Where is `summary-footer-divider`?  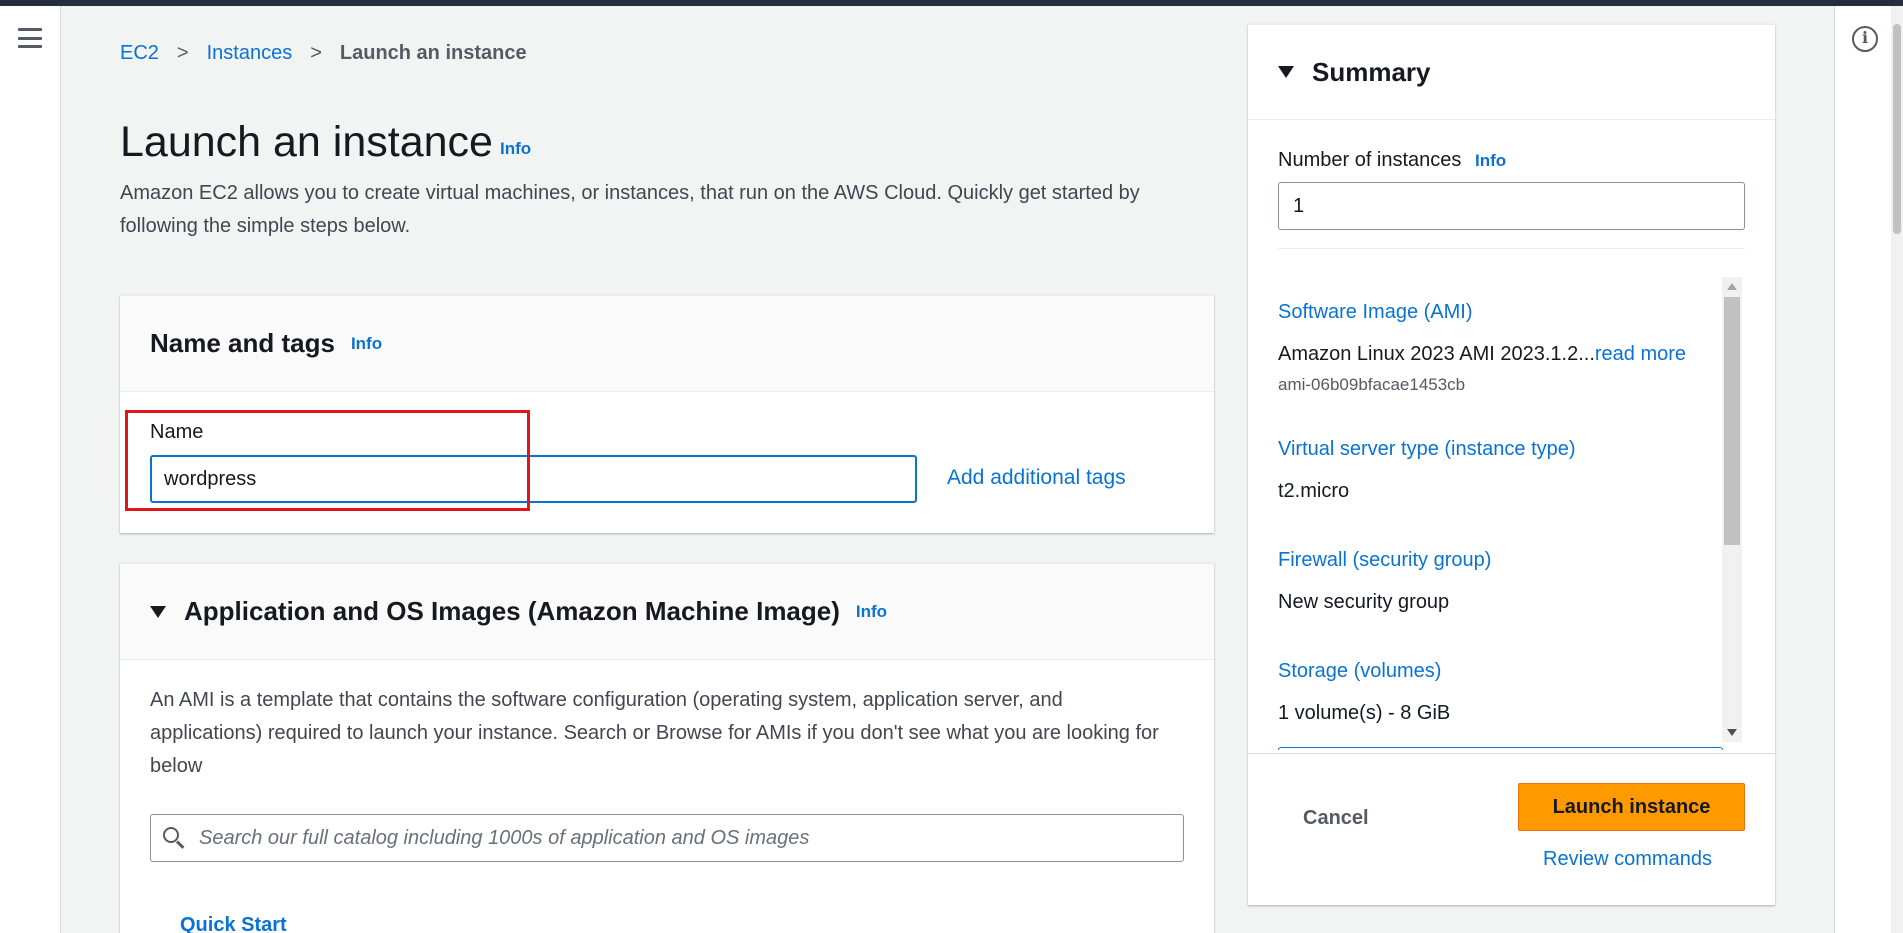 summary-footer-divider is located at coordinates (1511, 753).